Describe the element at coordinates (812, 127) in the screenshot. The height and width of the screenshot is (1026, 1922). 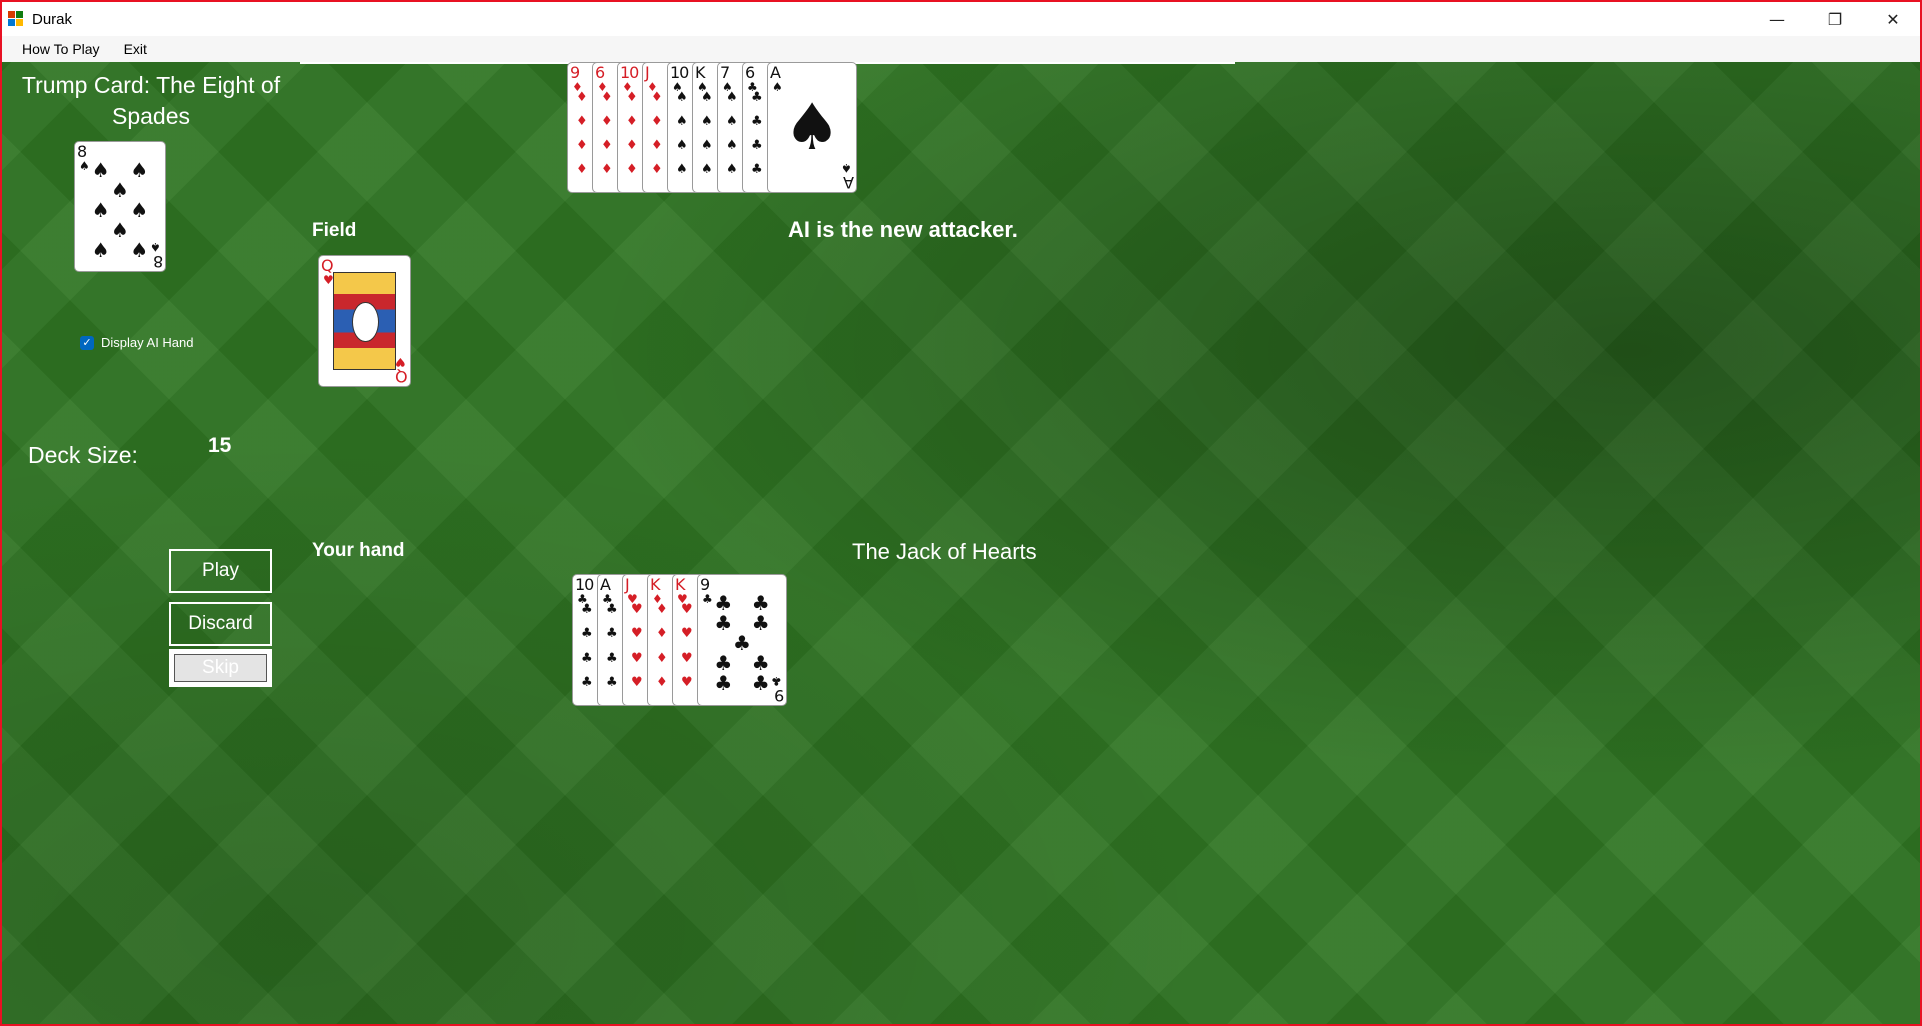
I see `ai-card: A ♠ A ♠ ♠` at that location.